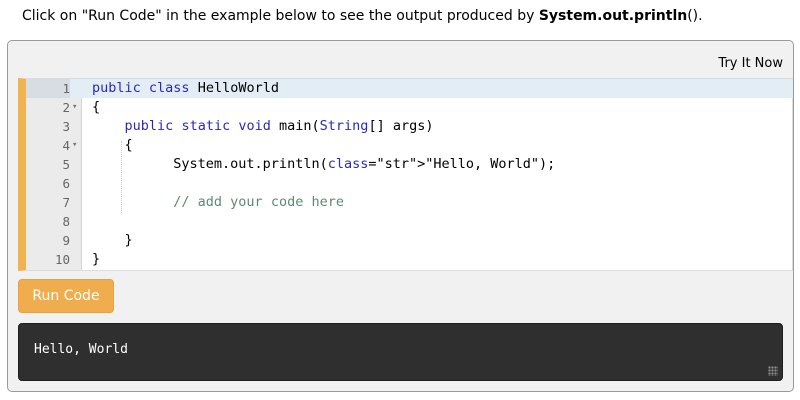  What do you see at coordinates (66, 145) in the screenshot?
I see `line-number: 4` at bounding box center [66, 145].